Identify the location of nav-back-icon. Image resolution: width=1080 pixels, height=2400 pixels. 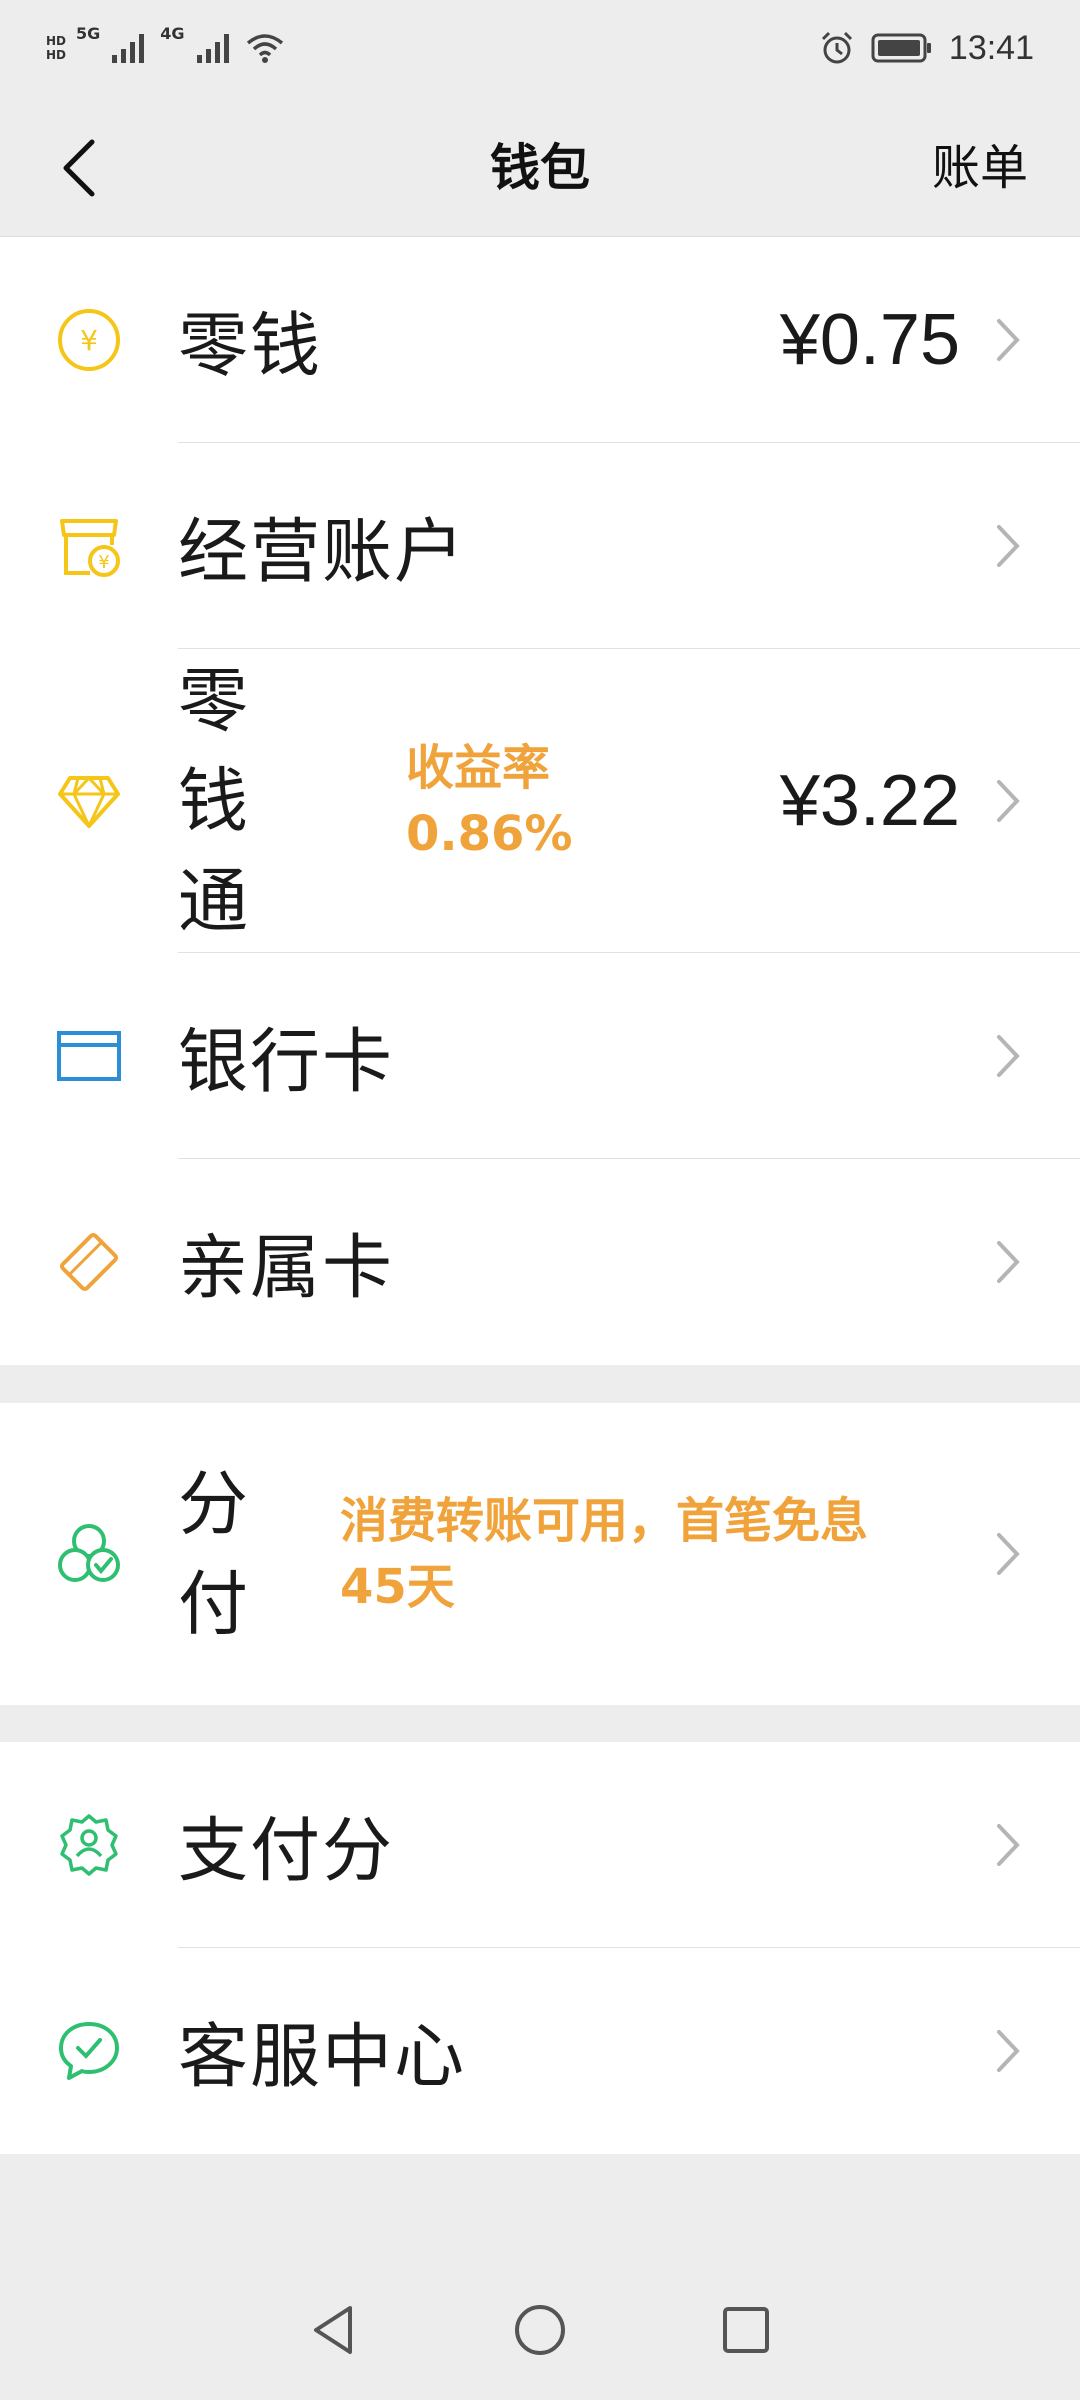
(334, 2330).